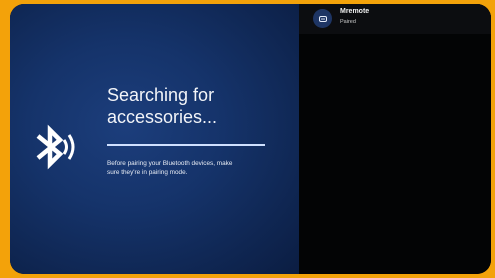  I want to click on search-progress-bar, so click(186, 145).